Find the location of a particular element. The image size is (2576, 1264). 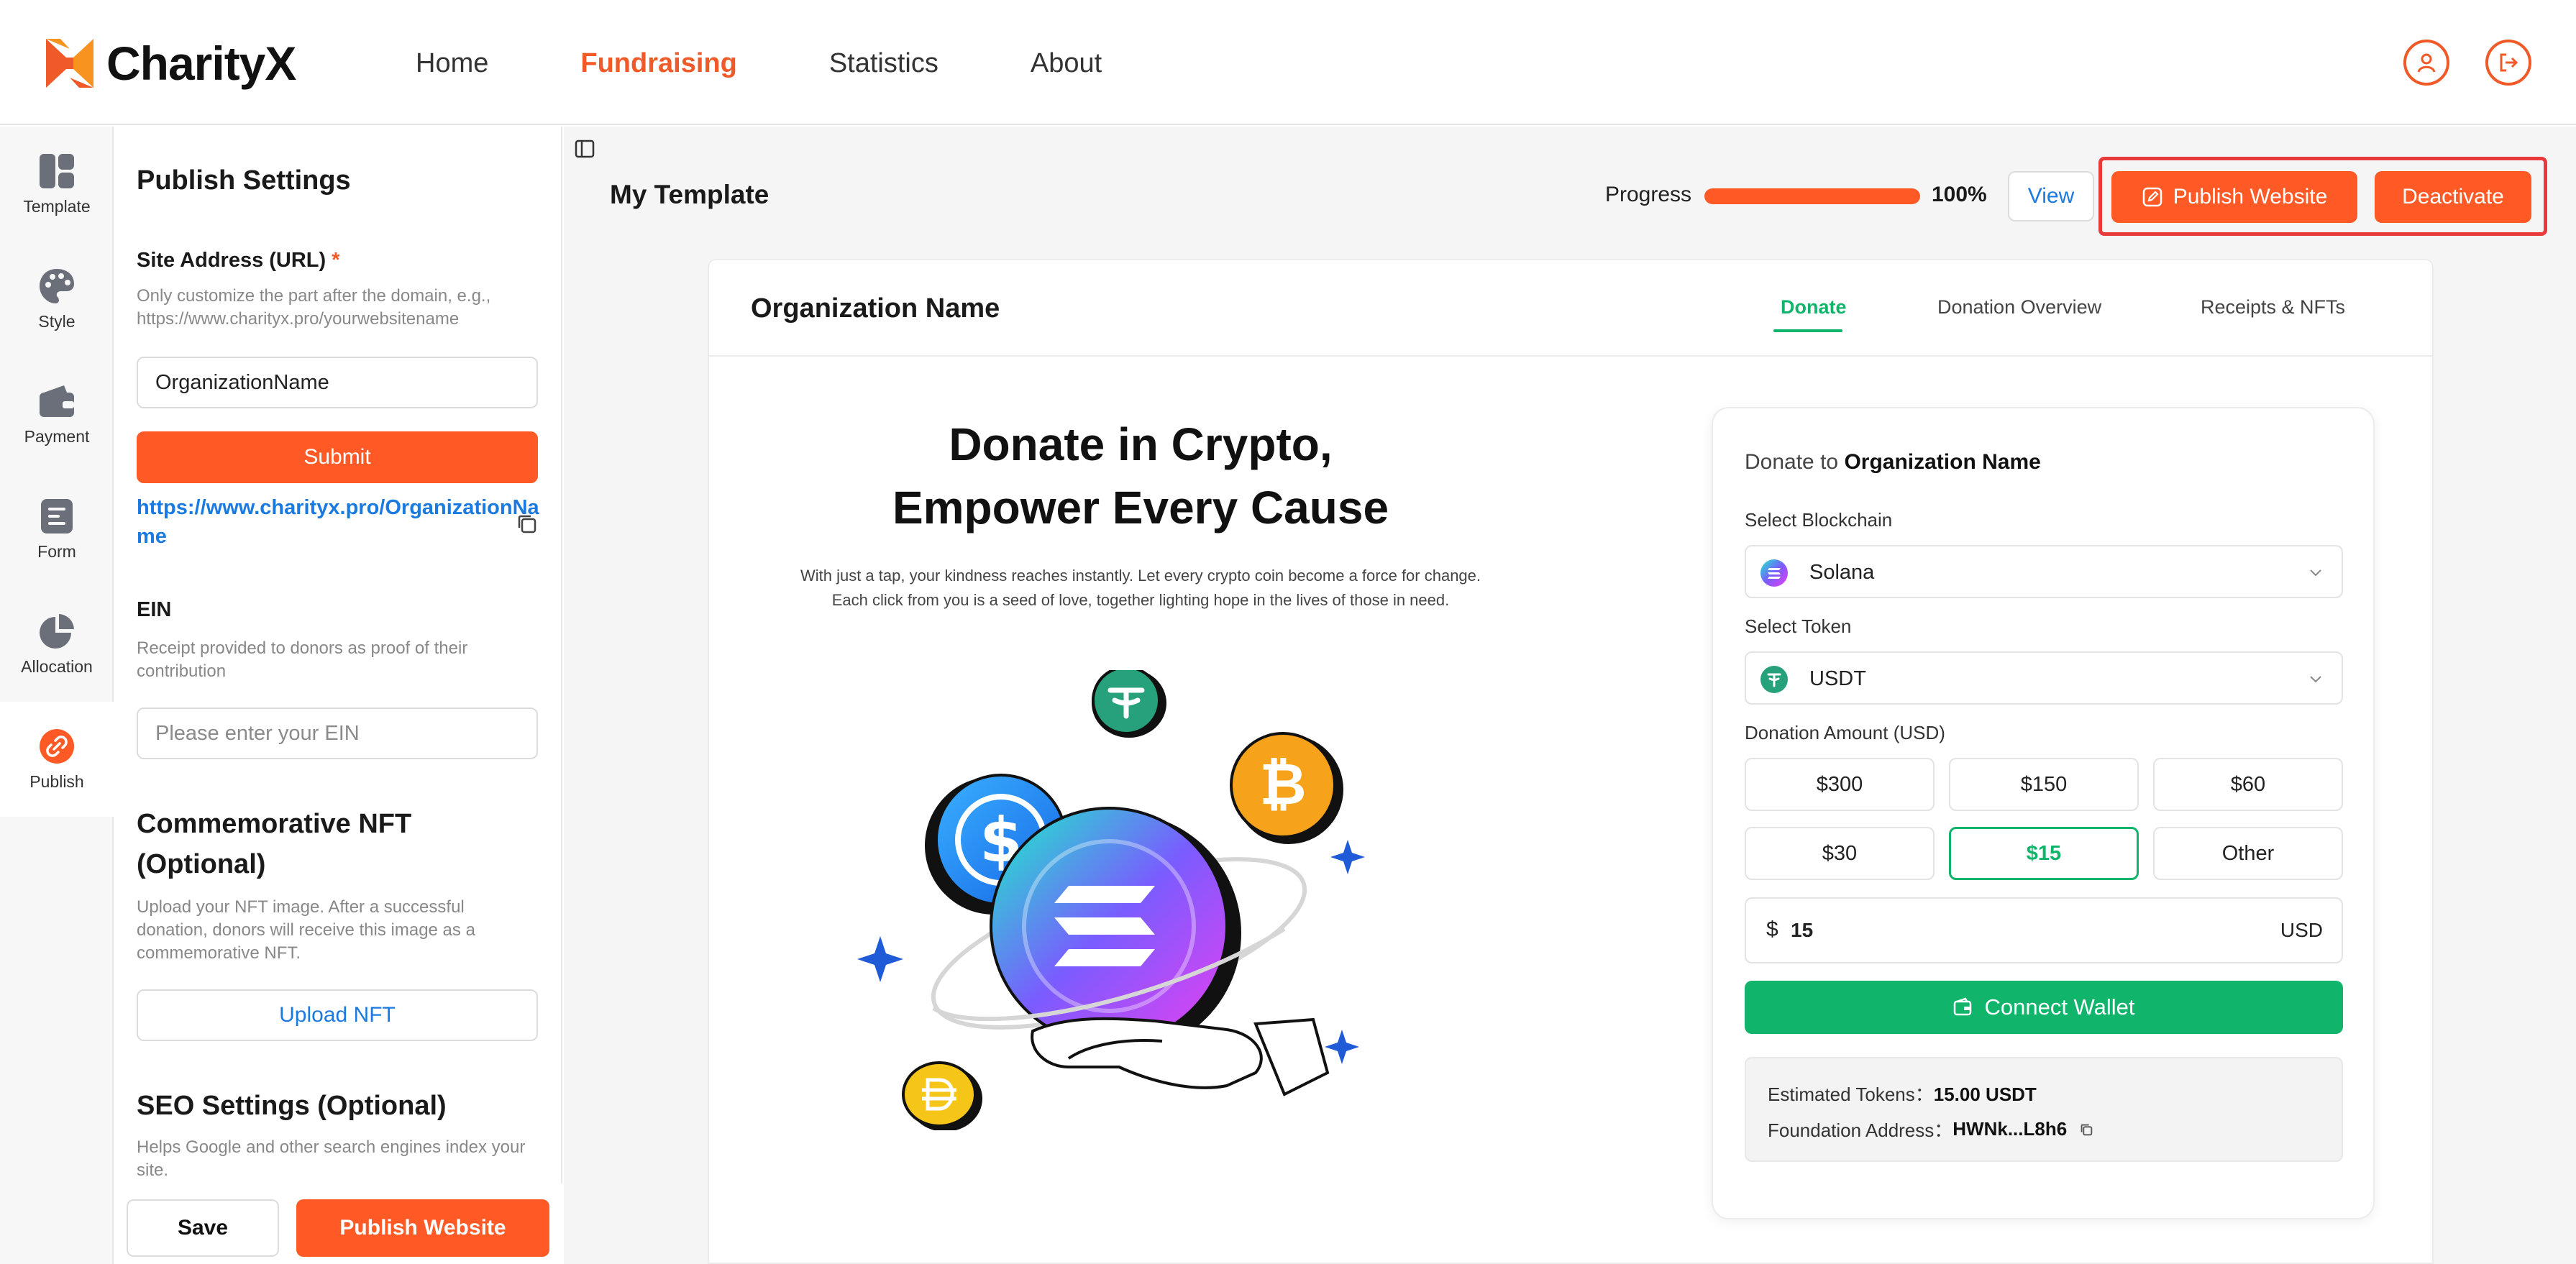

currency-symbol: $ is located at coordinates (1772, 929).